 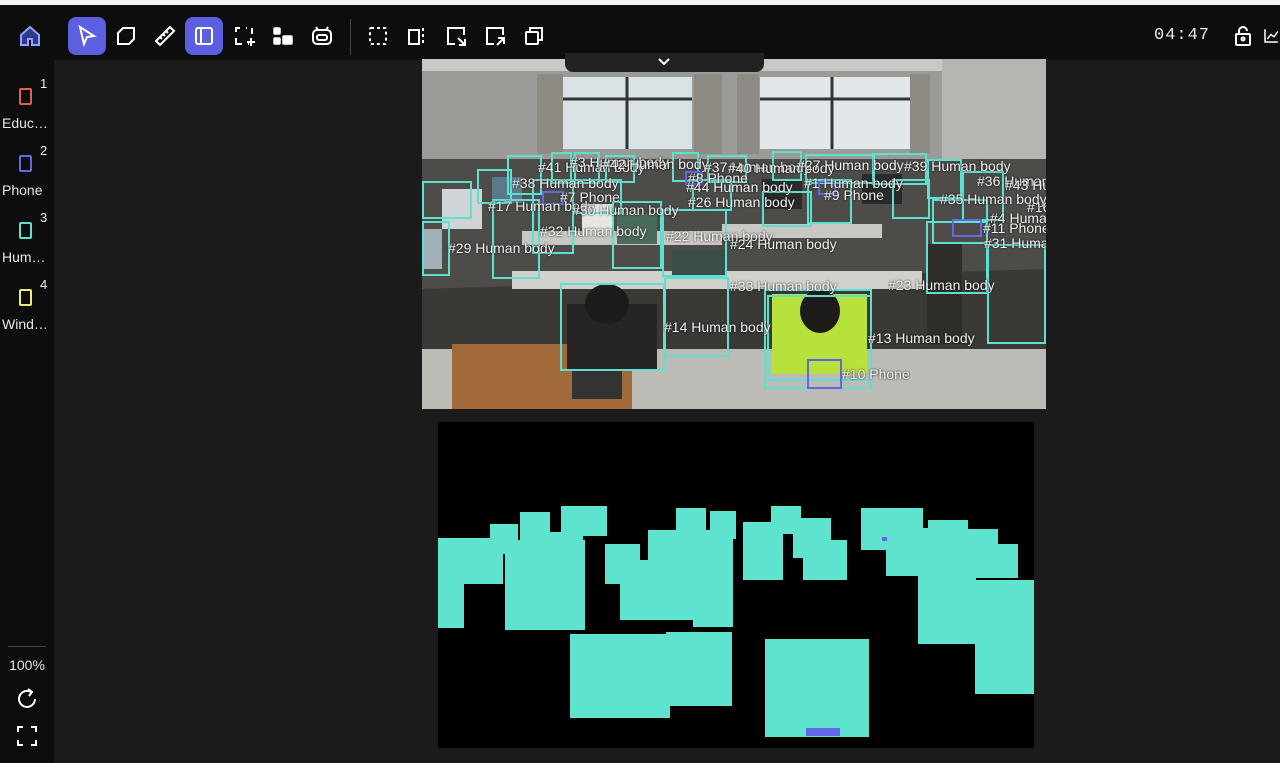 What do you see at coordinates (1271, 36) in the screenshot?
I see `chart-icon` at bounding box center [1271, 36].